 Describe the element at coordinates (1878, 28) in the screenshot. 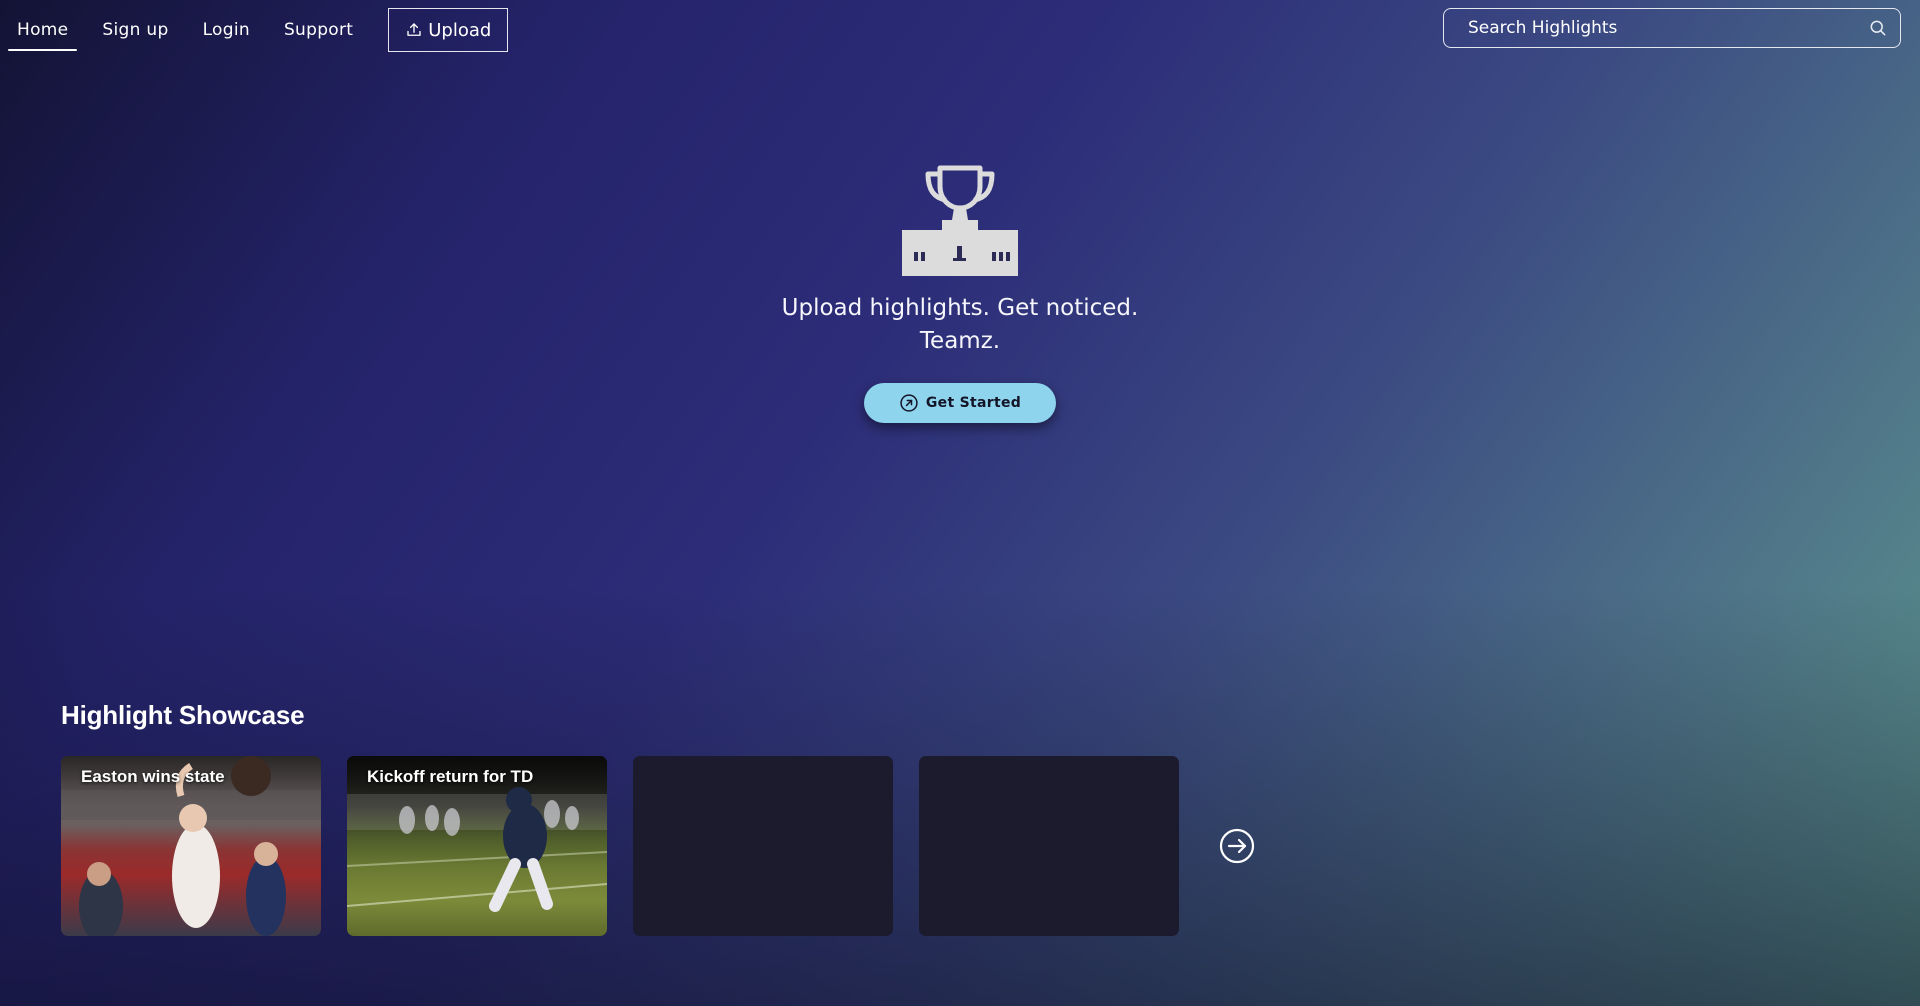

I see `search-icon` at that location.